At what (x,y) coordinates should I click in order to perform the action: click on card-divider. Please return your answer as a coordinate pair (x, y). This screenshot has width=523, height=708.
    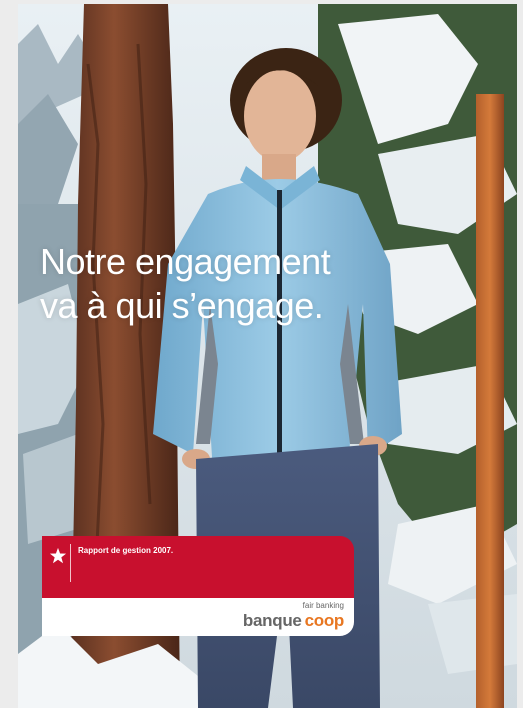
    Looking at the image, I should click on (70, 563).